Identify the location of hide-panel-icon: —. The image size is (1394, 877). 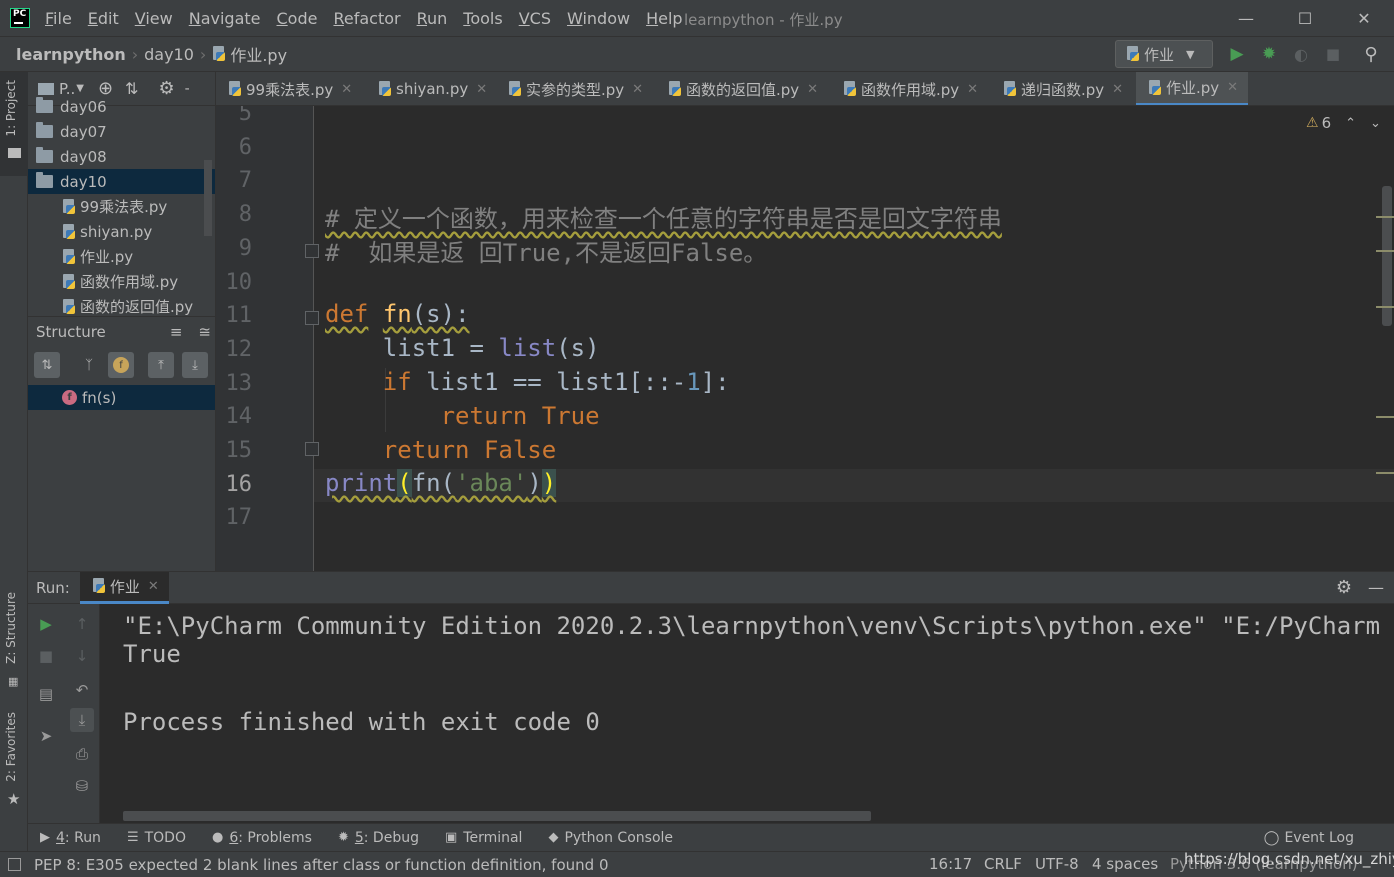
(1376, 587).